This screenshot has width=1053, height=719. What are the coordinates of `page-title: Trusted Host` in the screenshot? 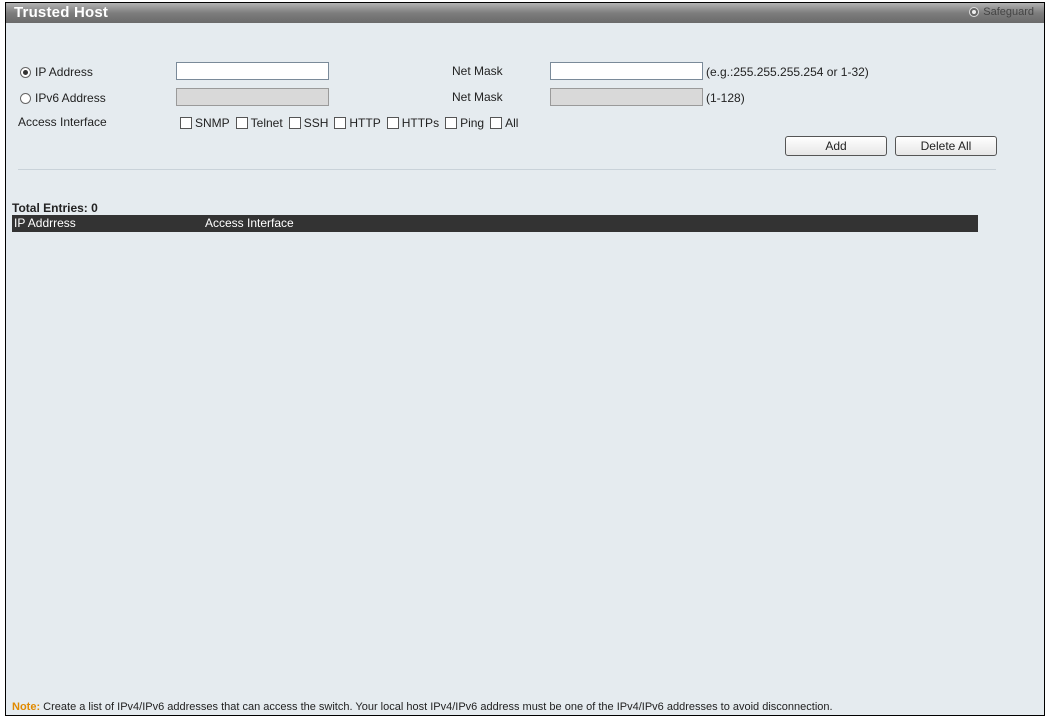 It's located at (61, 12).